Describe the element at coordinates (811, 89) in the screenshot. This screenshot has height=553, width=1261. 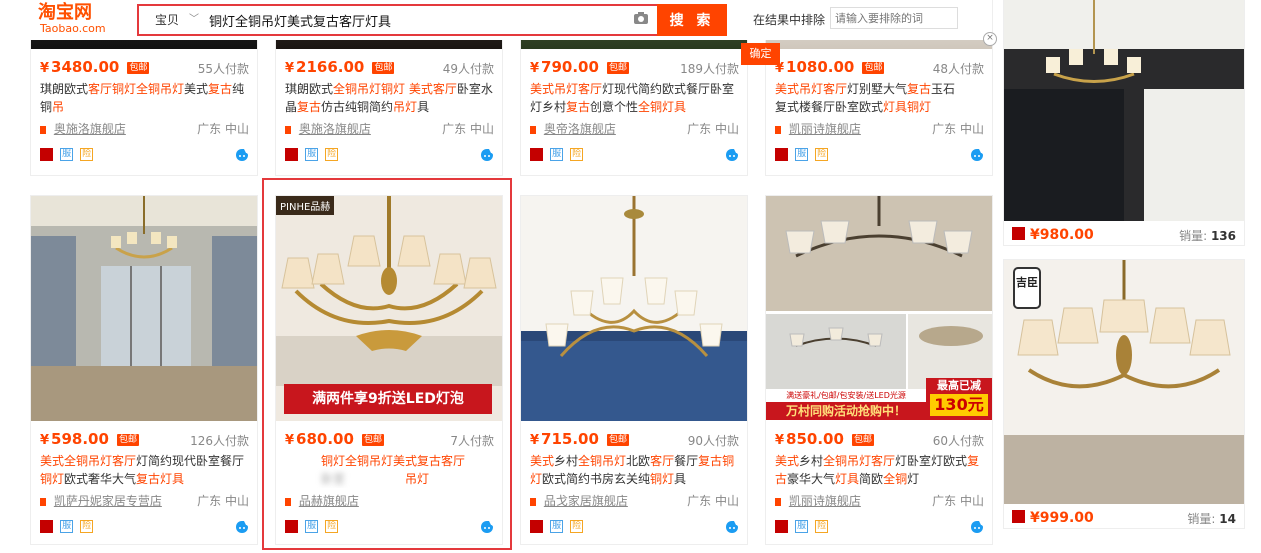
I see `title-segment: 美式吊灯客厅` at that location.